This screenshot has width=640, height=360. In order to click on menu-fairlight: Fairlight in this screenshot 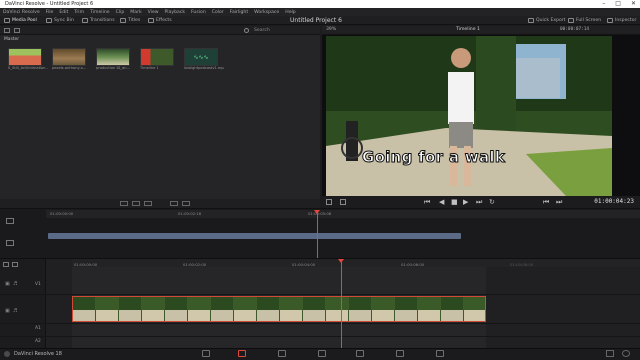, I will do `click(239, 12)`.